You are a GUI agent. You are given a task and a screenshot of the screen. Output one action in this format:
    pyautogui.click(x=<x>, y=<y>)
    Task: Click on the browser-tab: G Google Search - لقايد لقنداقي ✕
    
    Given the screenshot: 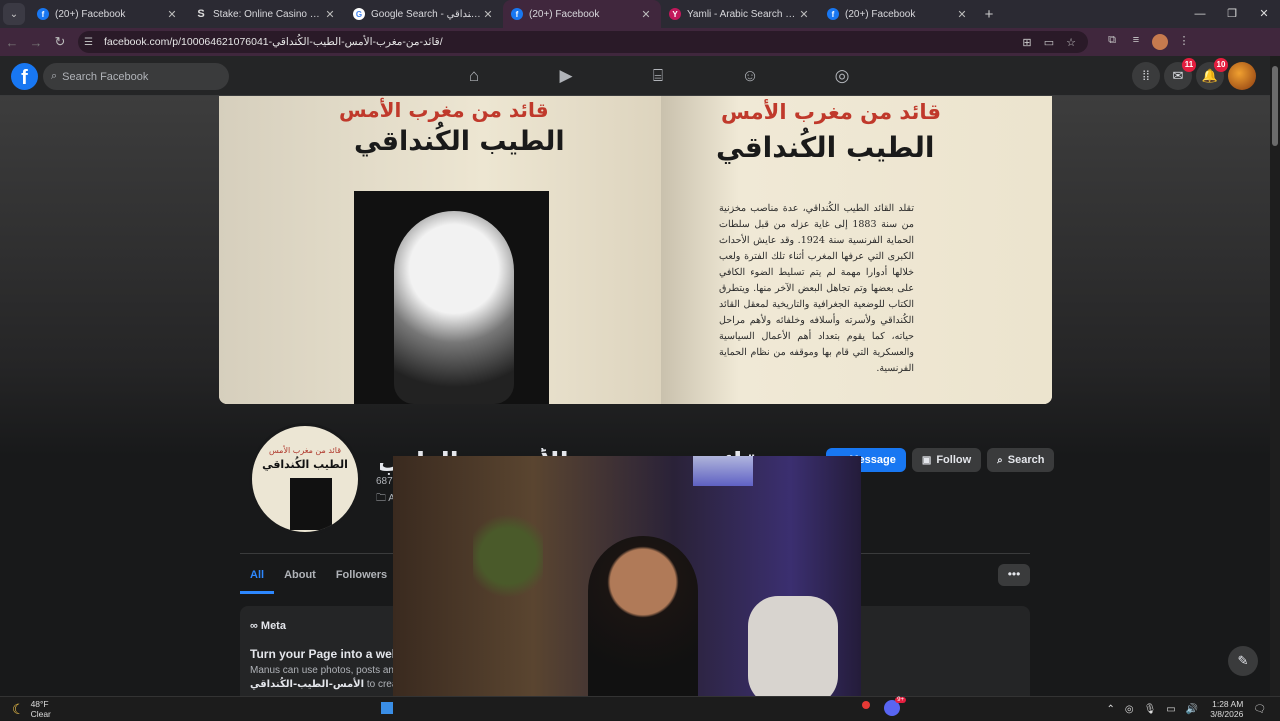 What is the action you would take?
    pyautogui.click(x=424, y=14)
    